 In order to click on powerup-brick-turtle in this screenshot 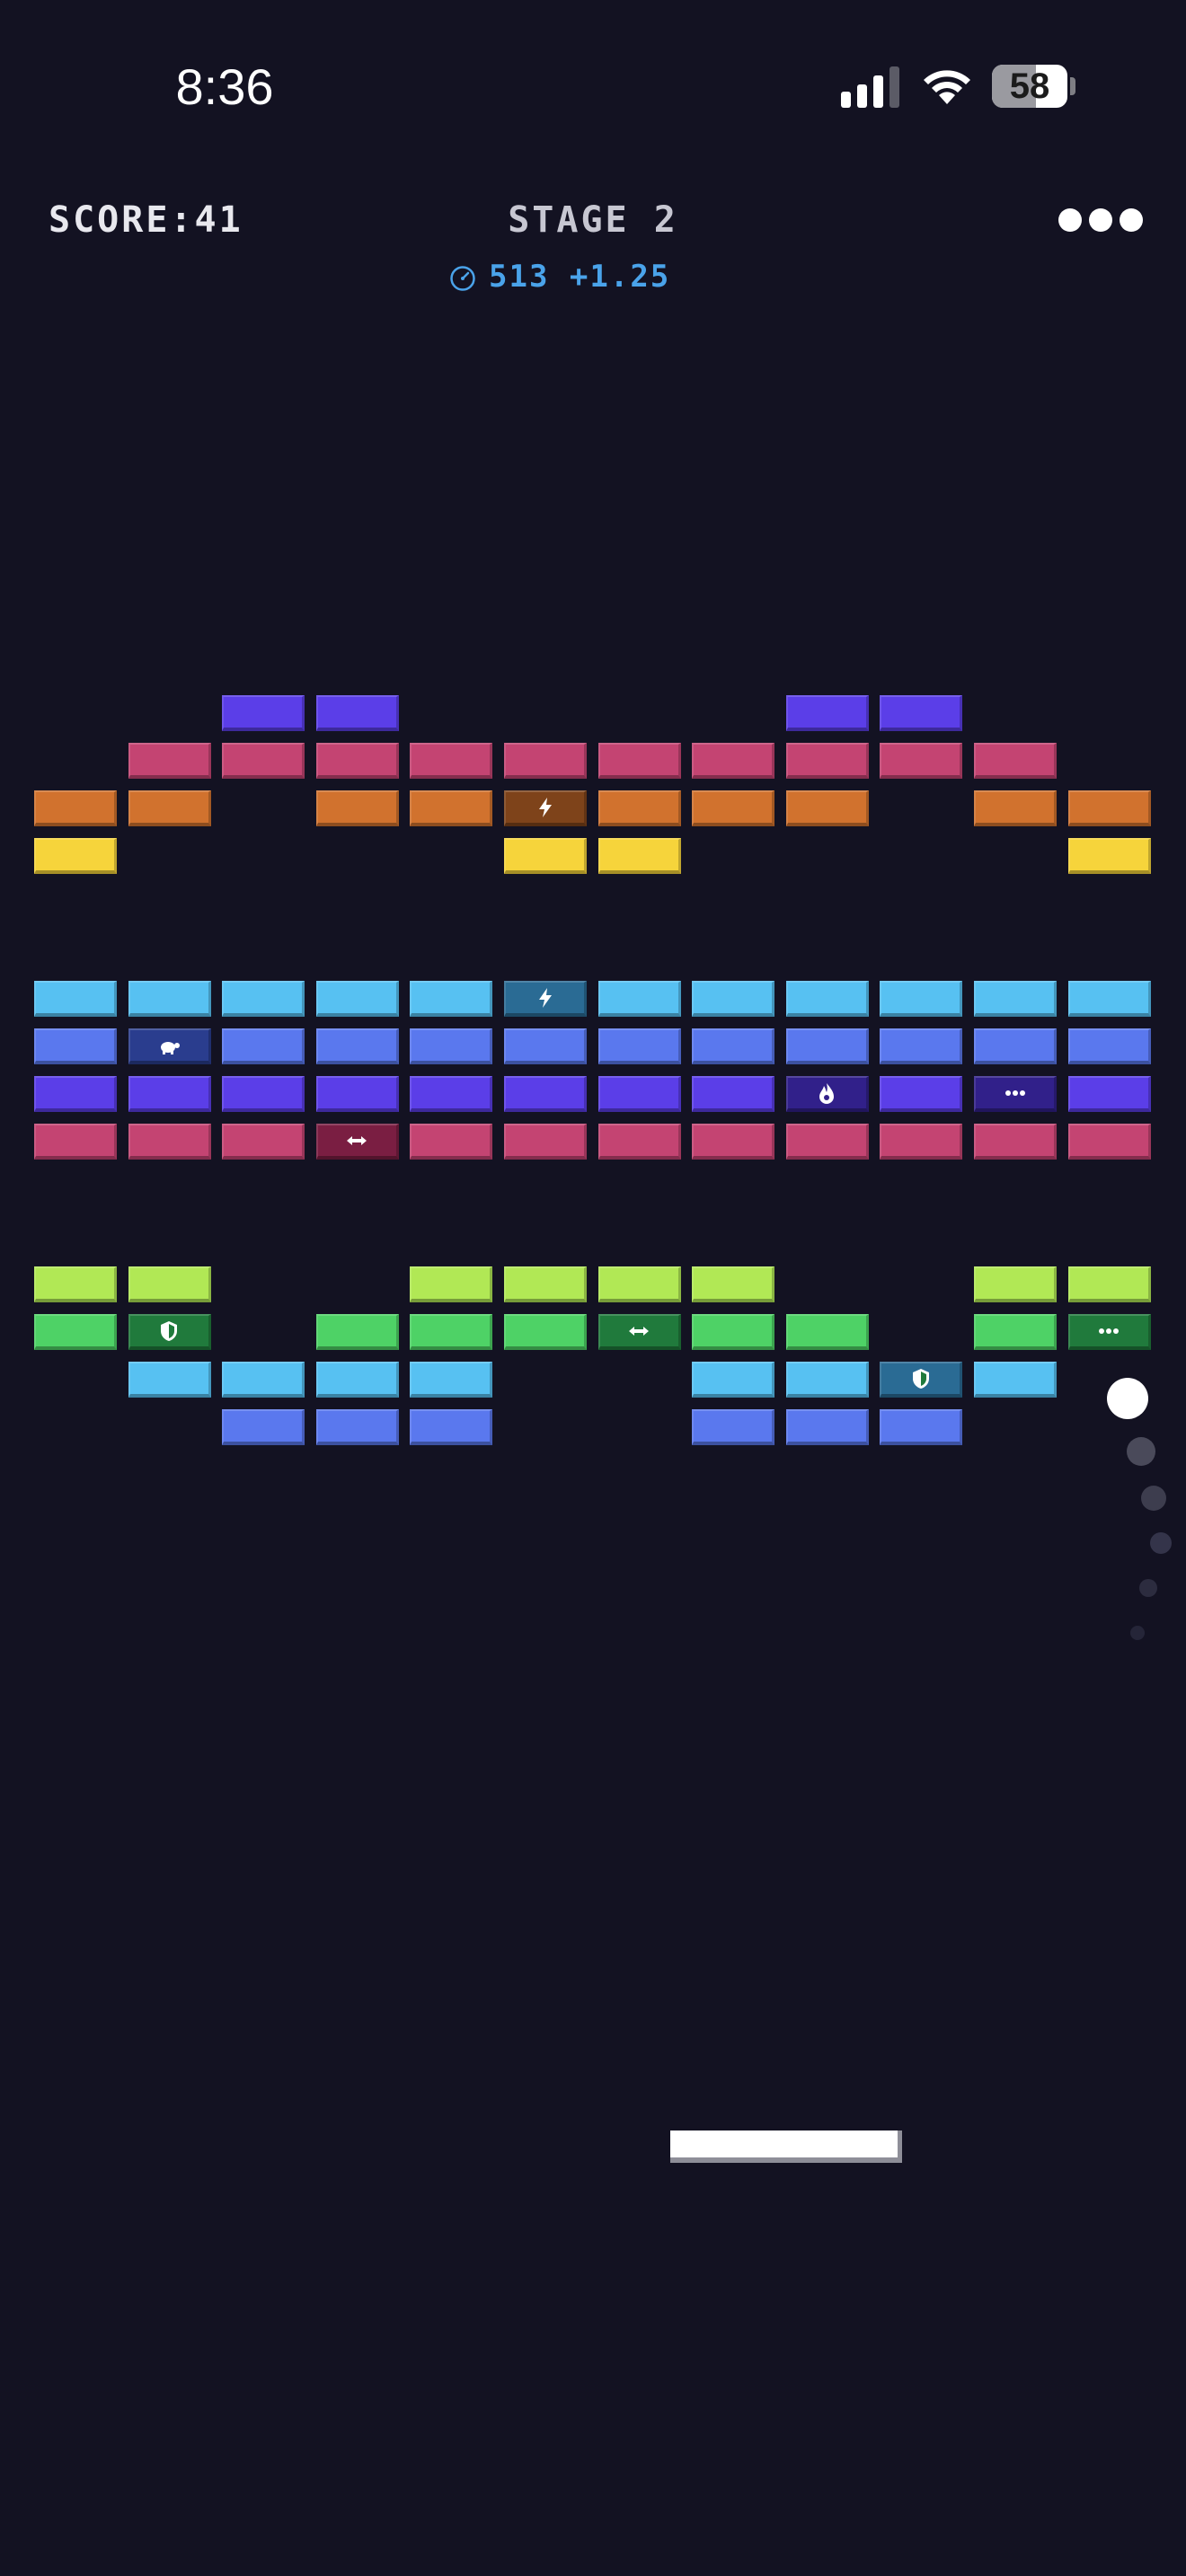, I will do `click(169, 1046)`.